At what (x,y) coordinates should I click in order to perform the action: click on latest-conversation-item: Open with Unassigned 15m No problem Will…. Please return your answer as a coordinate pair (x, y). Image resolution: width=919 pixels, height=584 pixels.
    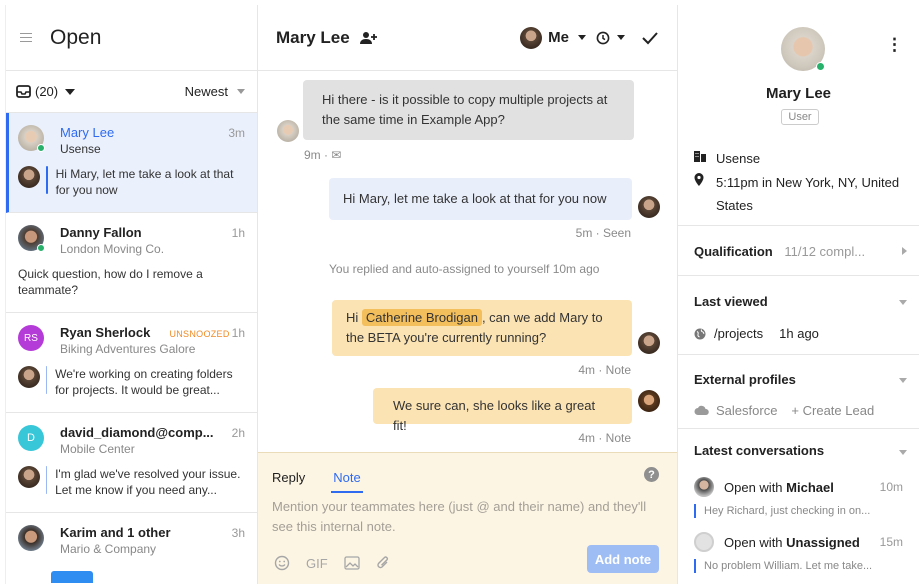
    Looking at the image, I should click on (798, 552).